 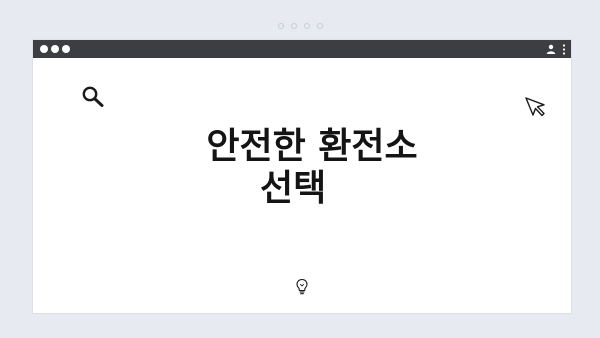 What do you see at coordinates (551, 49) in the screenshot?
I see `user-icon` at bounding box center [551, 49].